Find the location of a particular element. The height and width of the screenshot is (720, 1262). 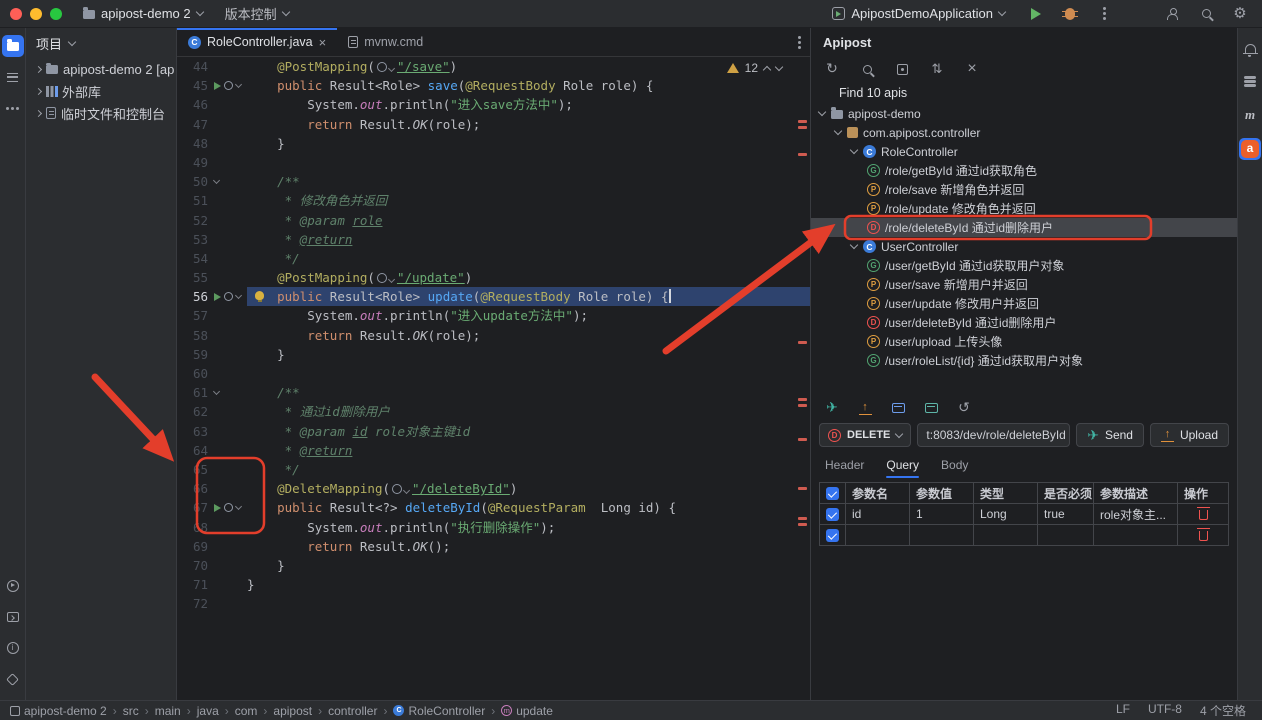

vcs-widget: 版本控制 is located at coordinates (257, 13).